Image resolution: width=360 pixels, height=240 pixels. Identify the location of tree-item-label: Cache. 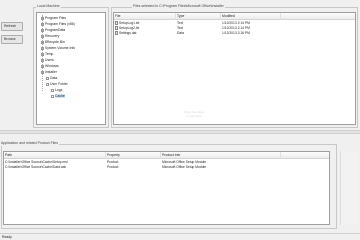
(60, 96).